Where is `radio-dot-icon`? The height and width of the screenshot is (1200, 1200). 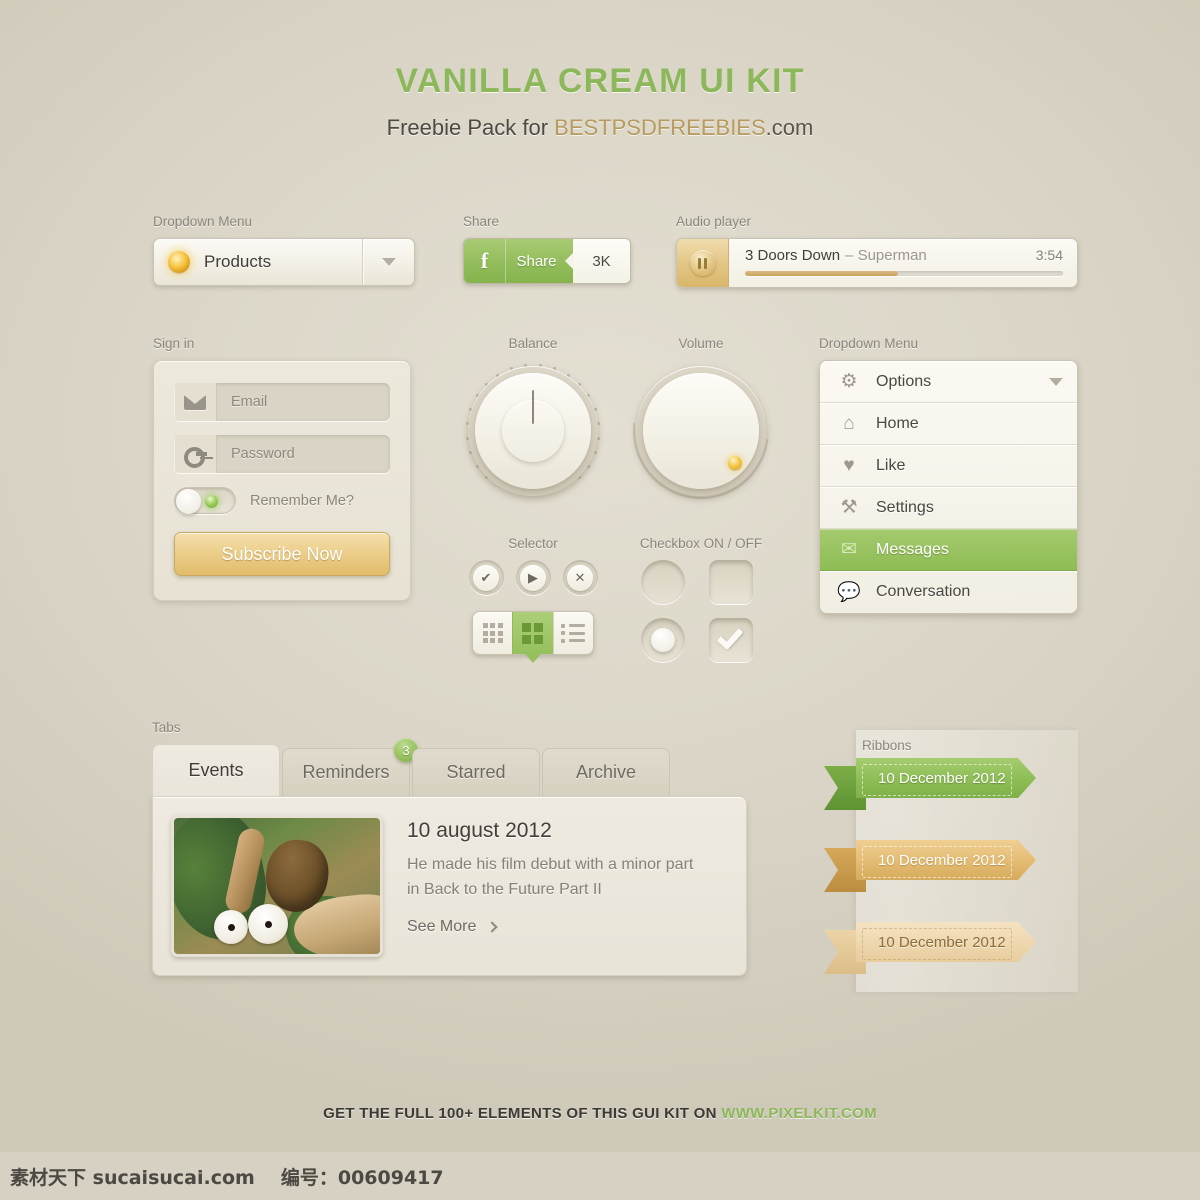 radio-dot-icon is located at coordinates (663, 640).